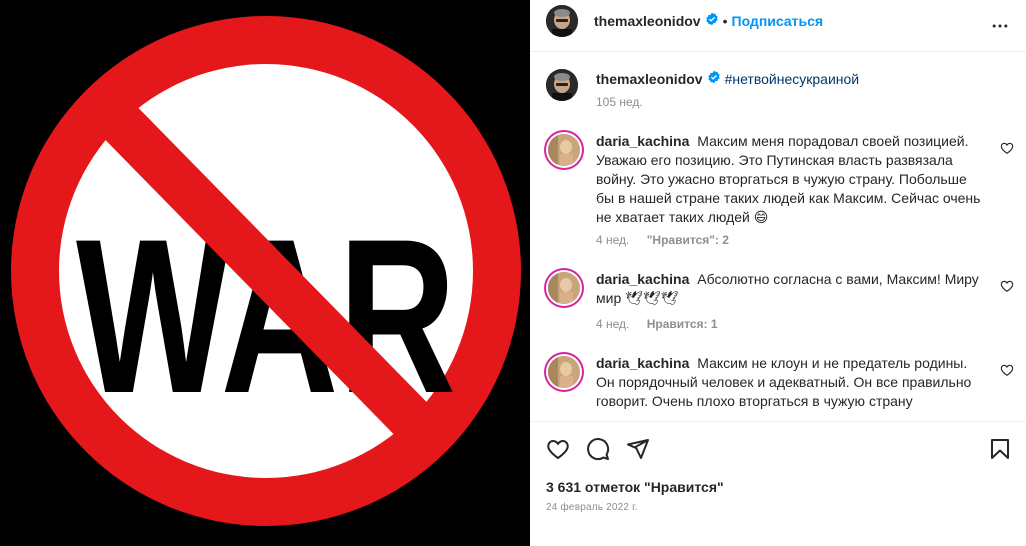 Image resolution: width=1026 pixels, height=546 pixels. I want to click on bookmark-icon, so click(1000, 449).